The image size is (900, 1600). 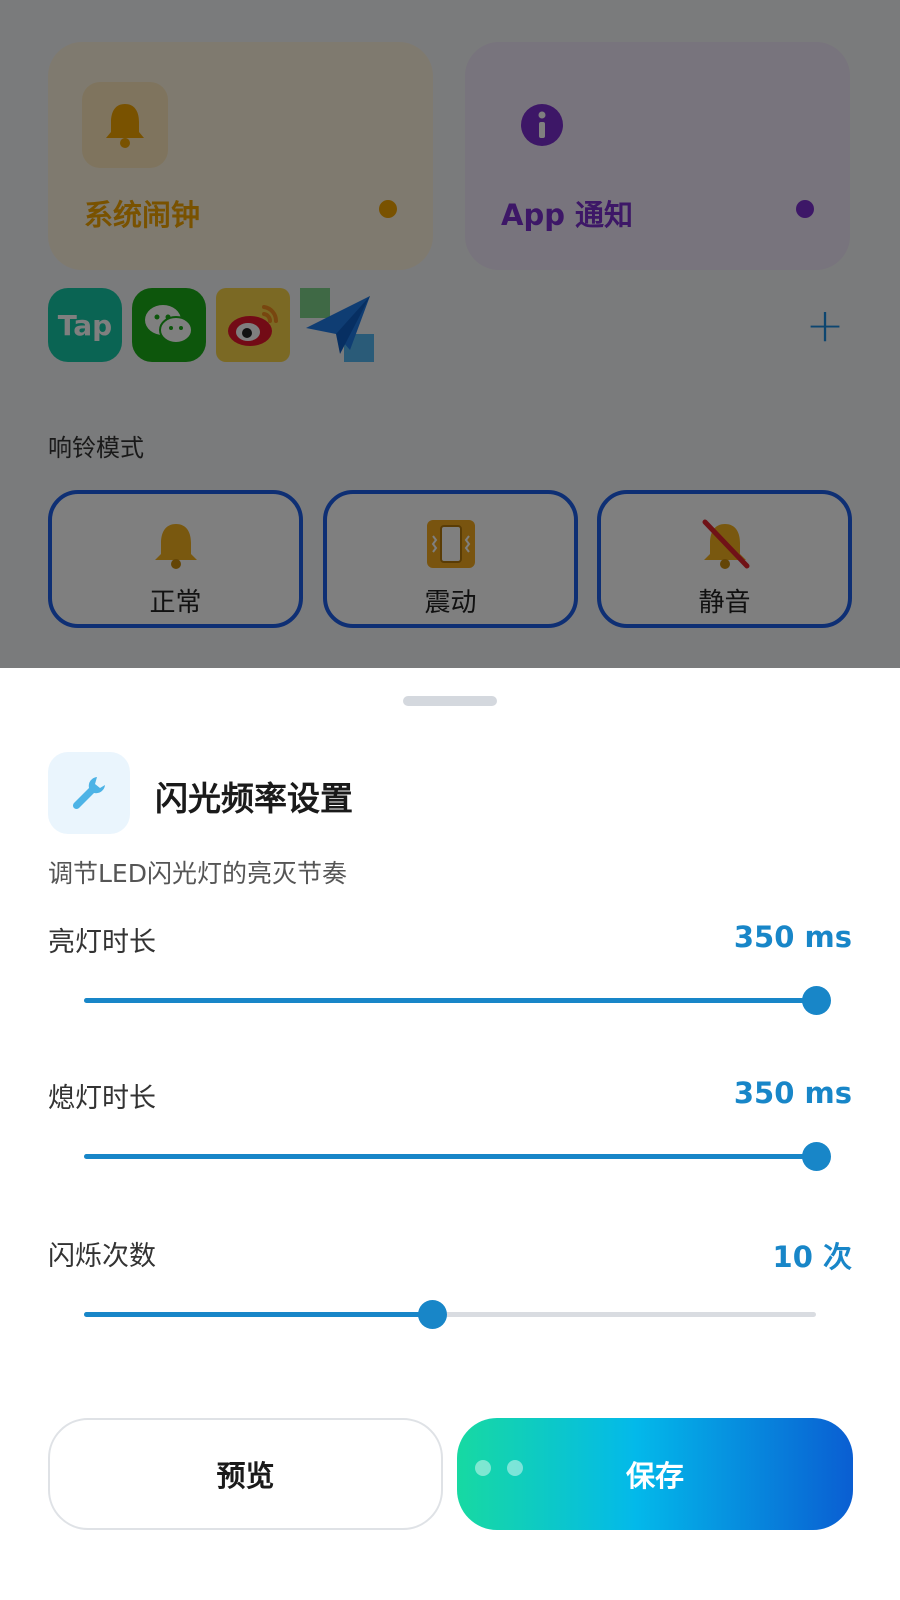 I want to click on wrench-icon, so click(x=89, y=793).